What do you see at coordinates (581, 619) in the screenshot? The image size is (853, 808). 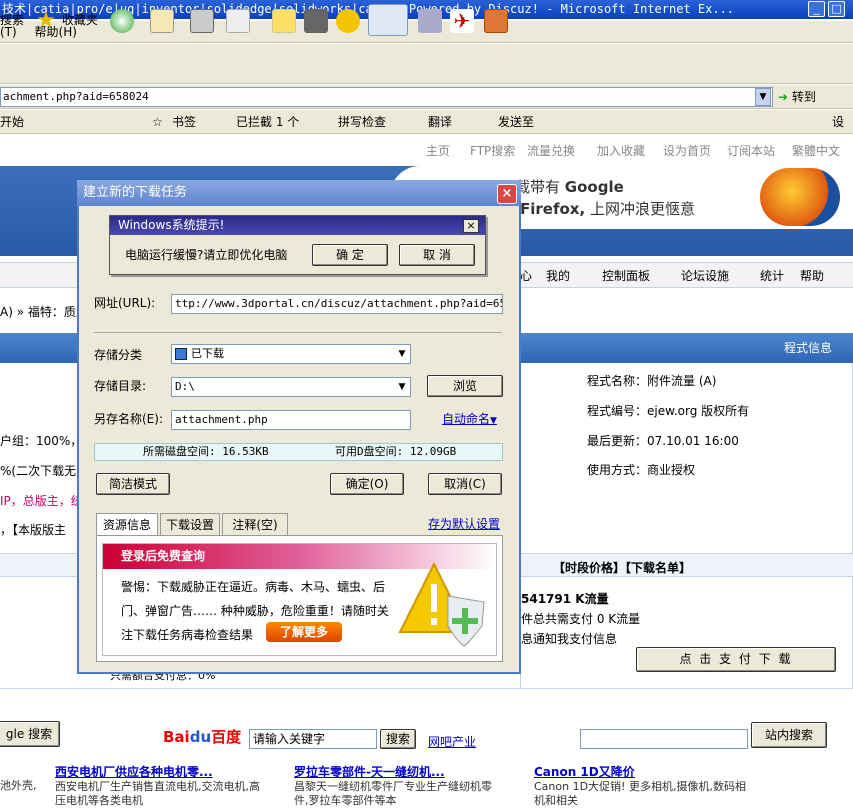 I see `price-line-2: 件总共需支付 0 K流量` at bounding box center [581, 619].